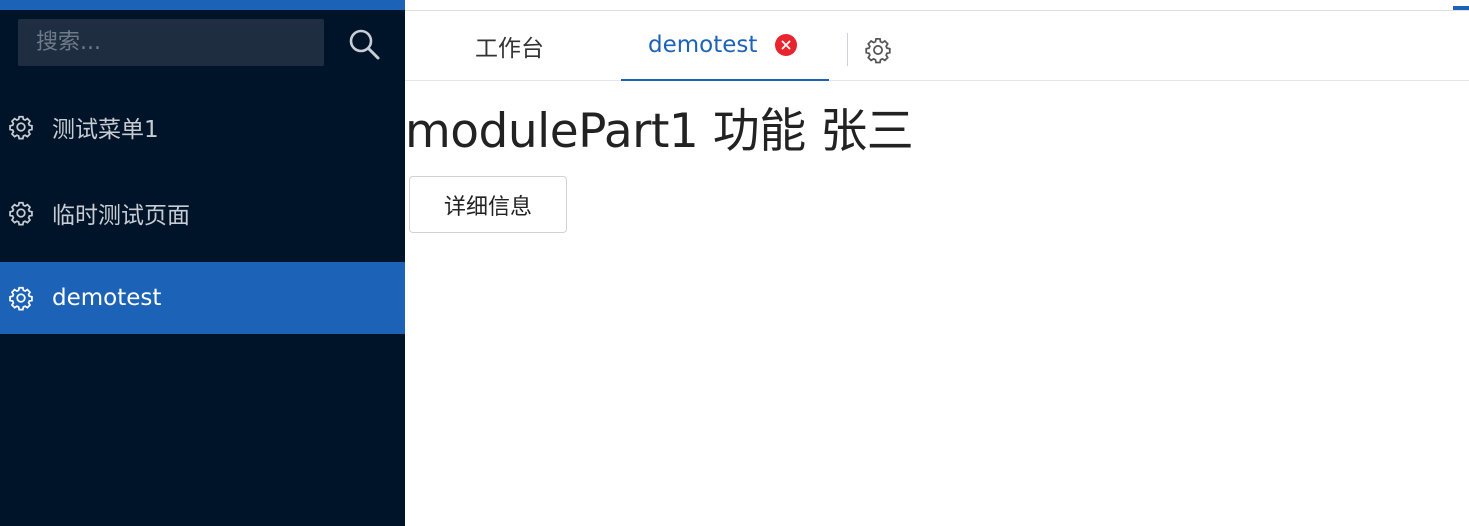  I want to click on tab-label: 工作台, so click(509, 49).